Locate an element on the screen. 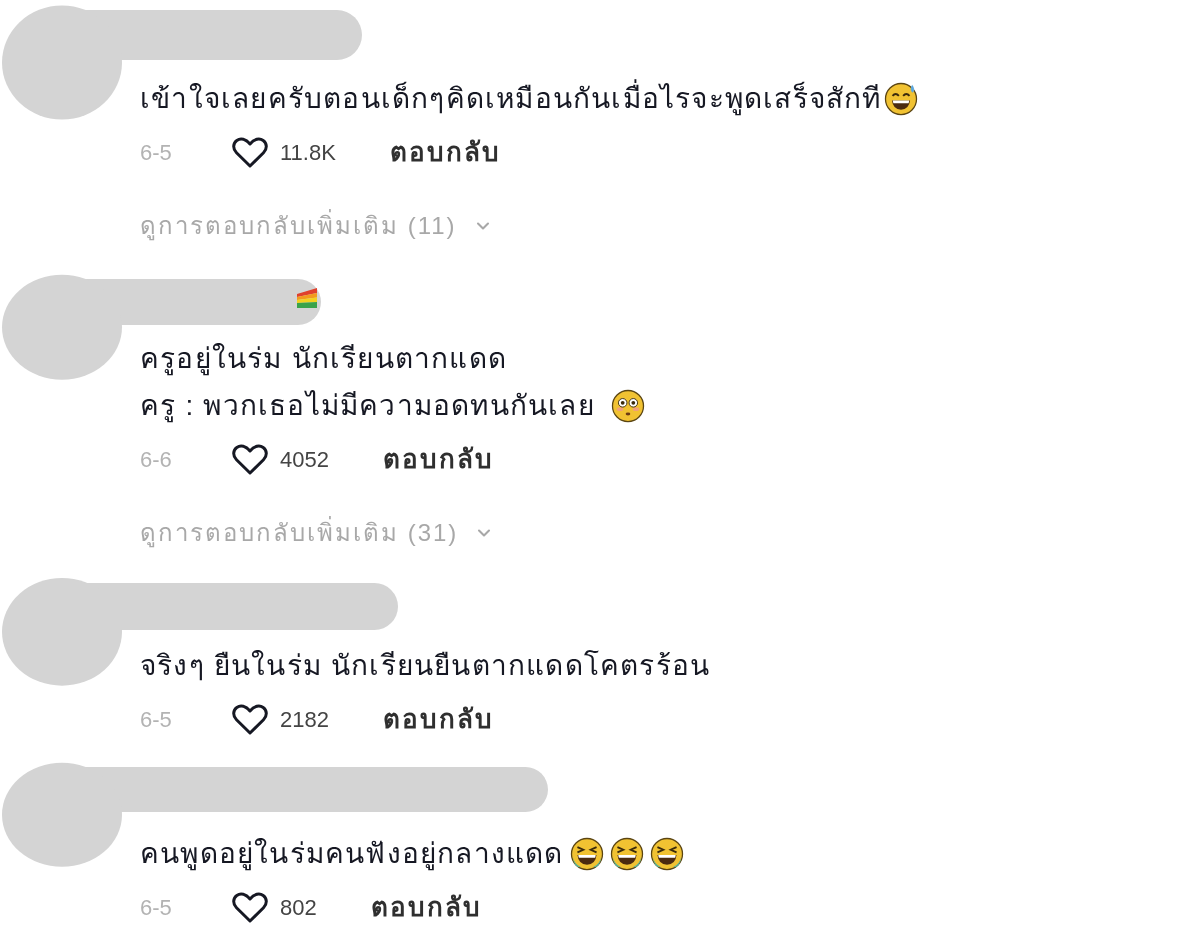  comment-date: 6-6 is located at coordinates (156, 459).